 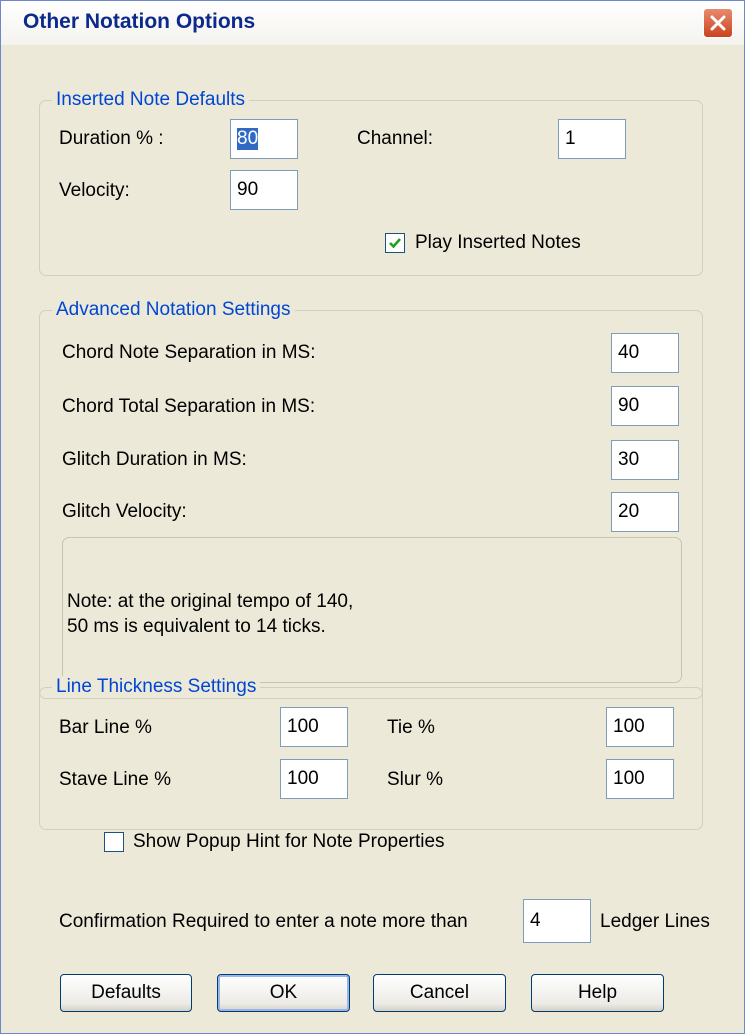 What do you see at coordinates (173, 310) in the screenshot?
I see `group-legend: Advanced Notation Settings` at bounding box center [173, 310].